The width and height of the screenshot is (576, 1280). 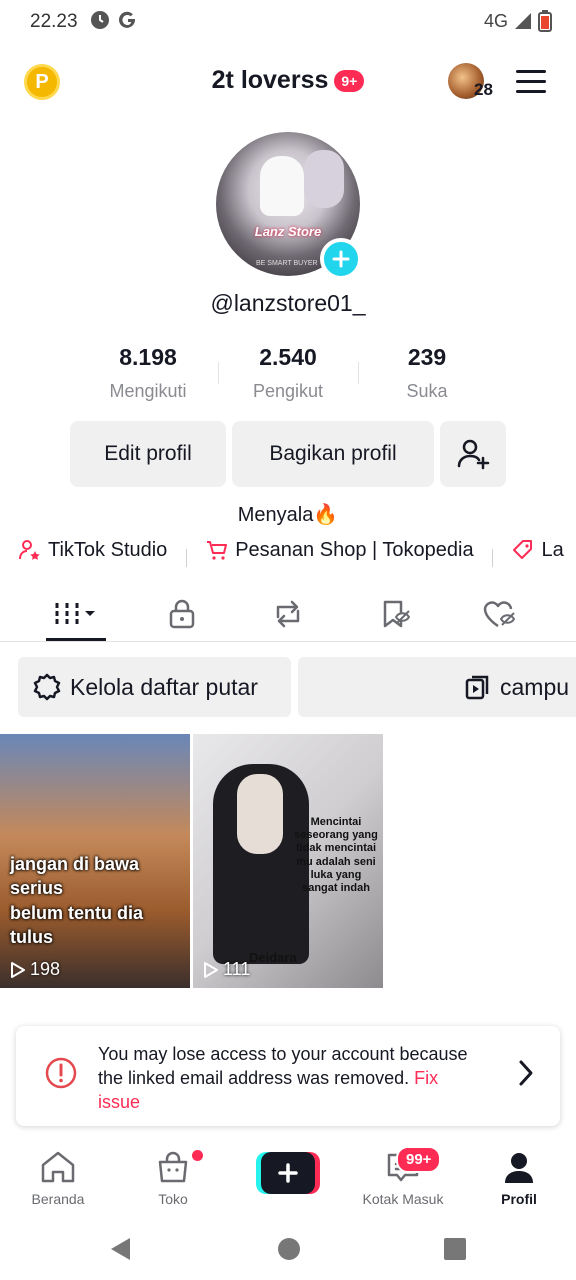 I want to click on nav-home: Beranda, so click(x=58, y=1178).